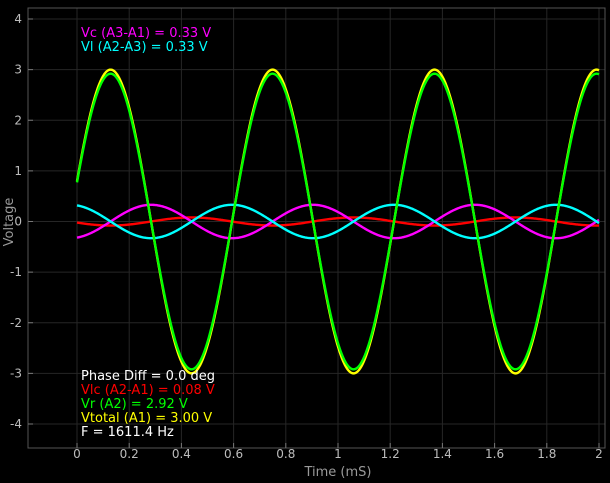  I want to click on annotation-top: Vc (A3-A1) = 0.33 V, so click(146, 33).